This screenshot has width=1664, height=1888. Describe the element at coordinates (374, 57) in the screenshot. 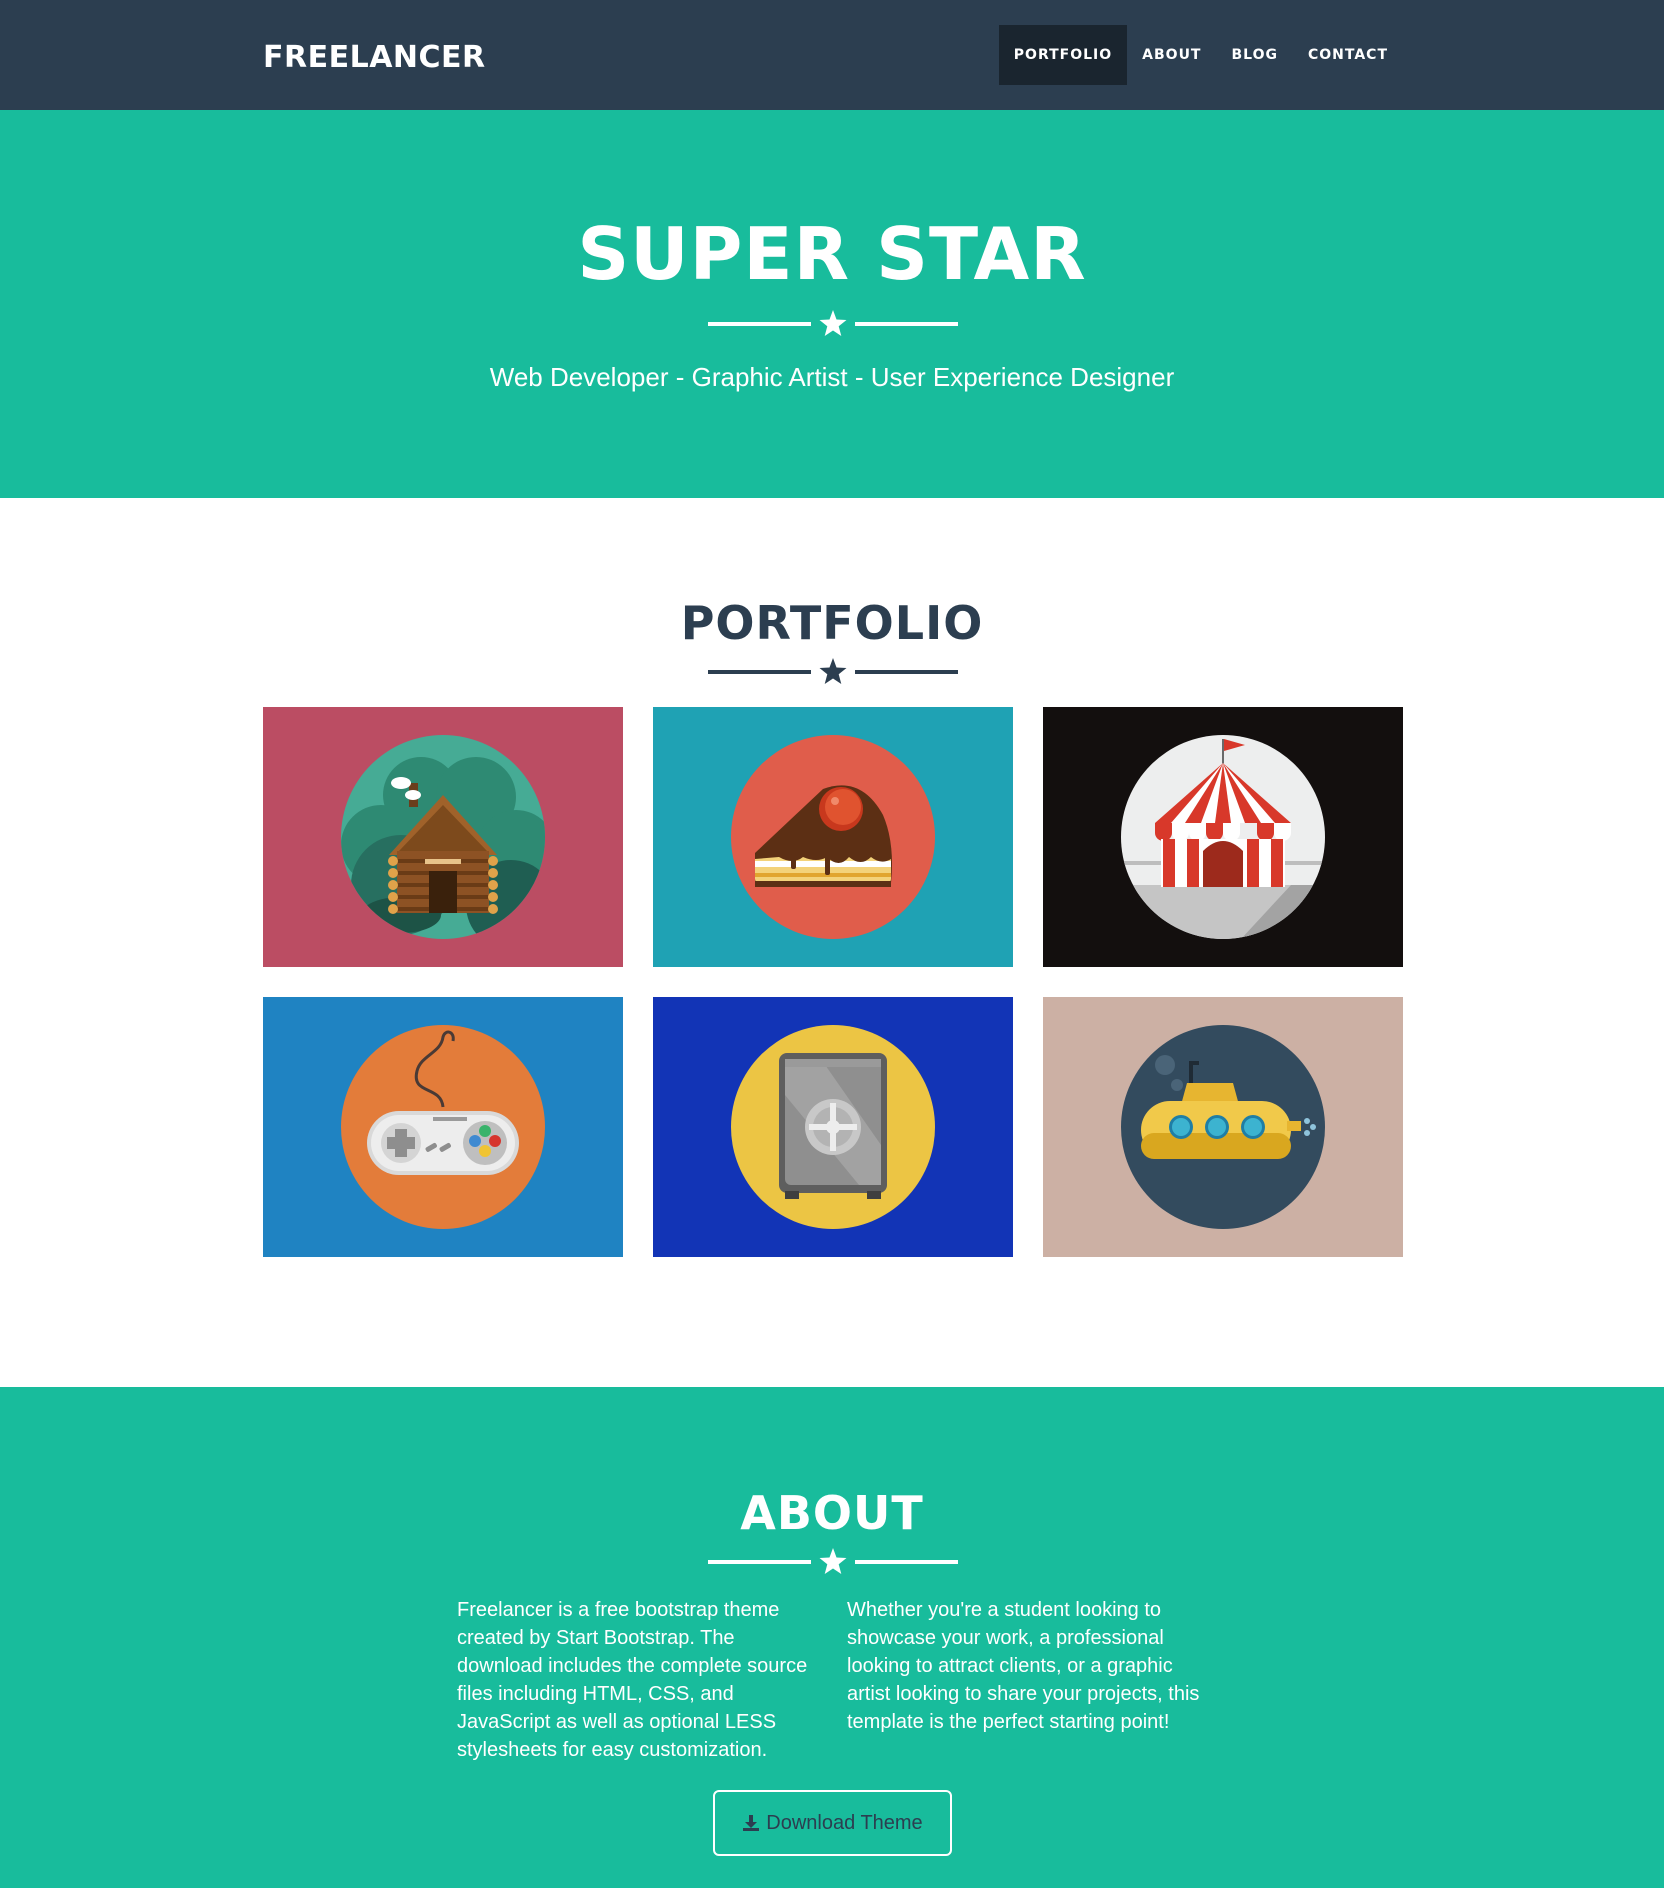

I see `brand-logo-link: FREELANCER` at that location.